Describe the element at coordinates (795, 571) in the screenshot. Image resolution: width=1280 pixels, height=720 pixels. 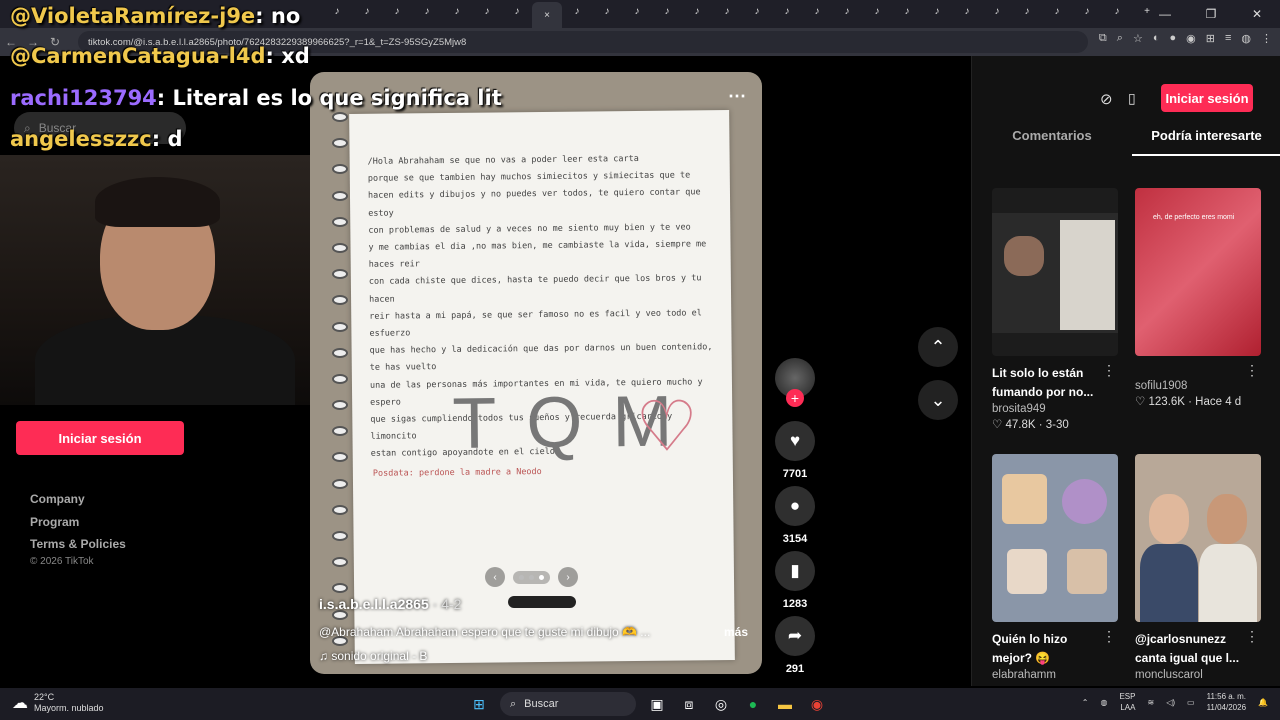
I see `save-button: ▮` at that location.